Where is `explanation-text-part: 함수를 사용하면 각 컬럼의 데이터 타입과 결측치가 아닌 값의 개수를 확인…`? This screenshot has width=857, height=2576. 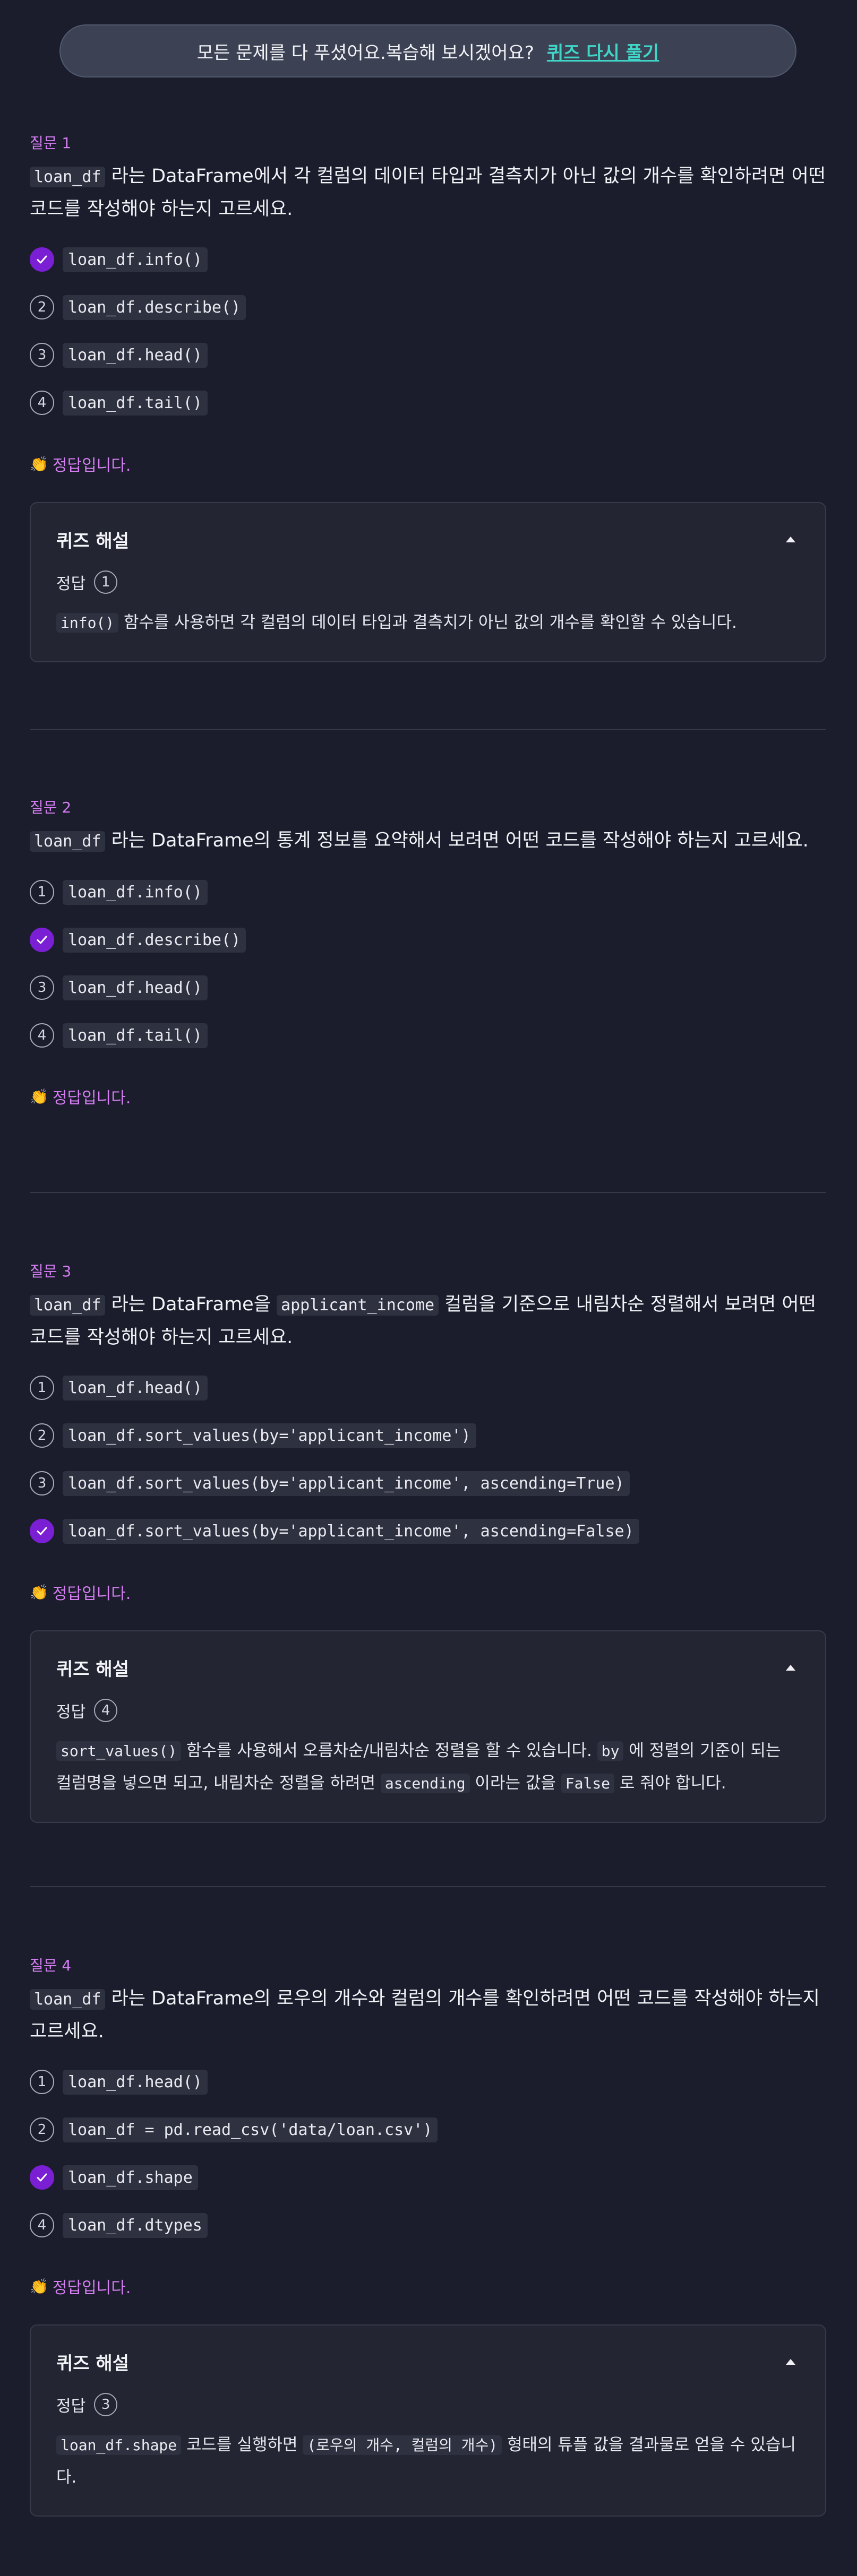 explanation-text-part: 함수를 사용하면 각 컬럼의 데이터 타입과 결측치가 아닌 값의 개수를 확인… is located at coordinates (428, 623).